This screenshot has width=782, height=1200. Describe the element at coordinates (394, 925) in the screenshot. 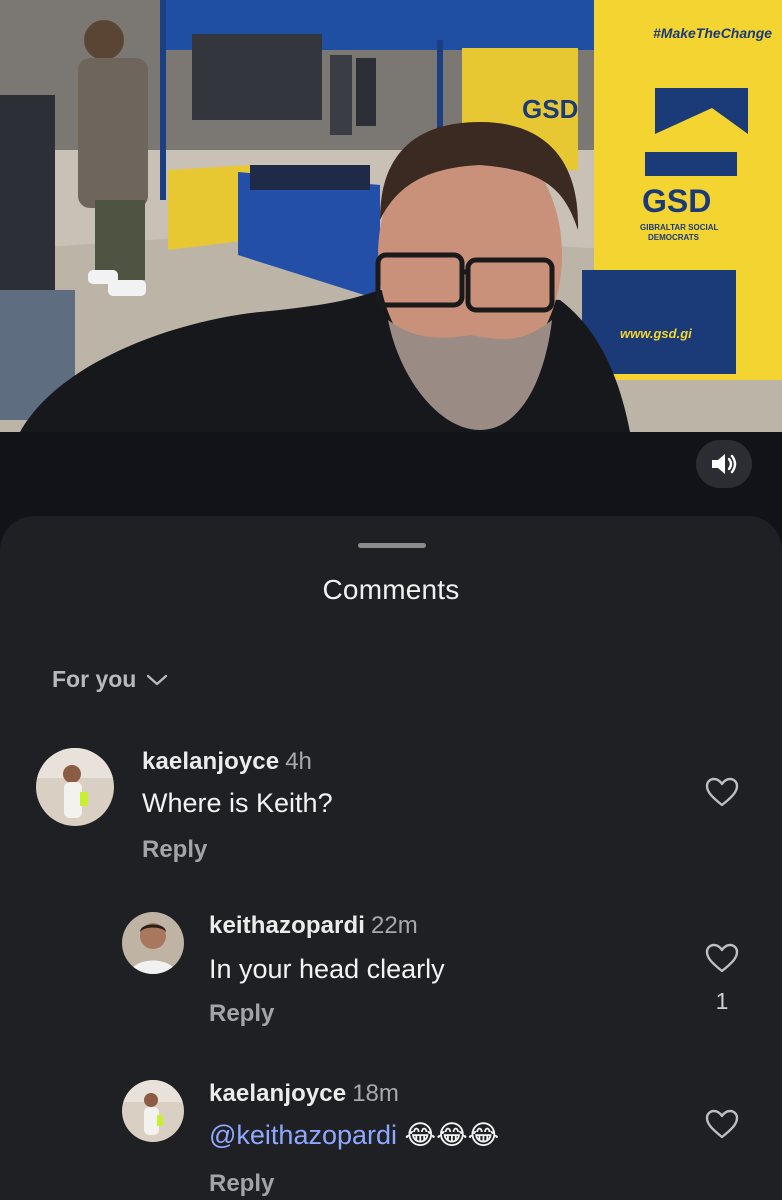

I see `comment-timestamp: 22m` at that location.